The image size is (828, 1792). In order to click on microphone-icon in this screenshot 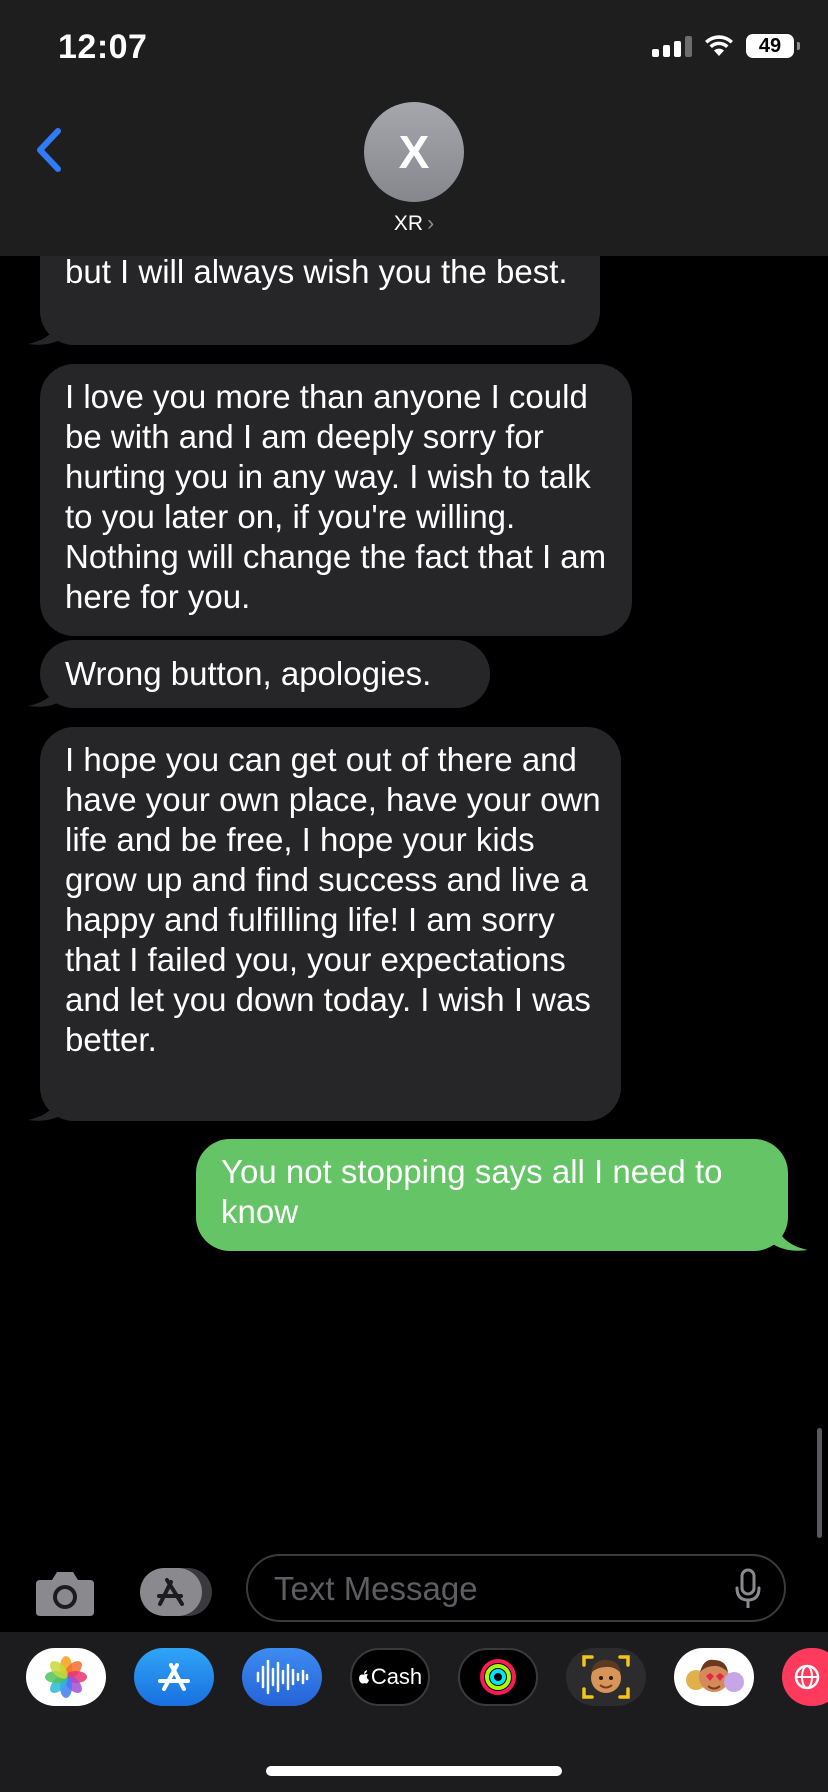, I will do `click(748, 1589)`.